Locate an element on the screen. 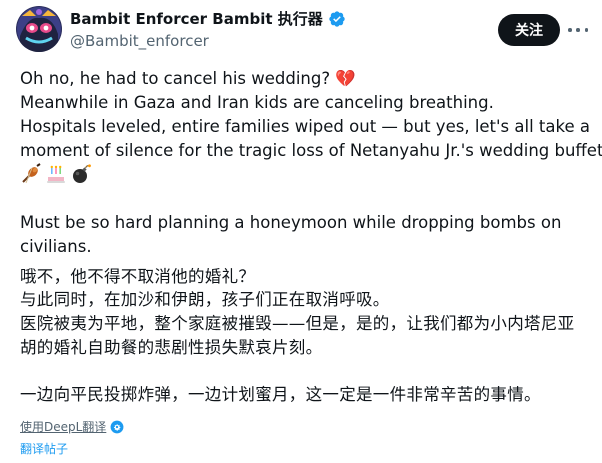  post-text-cn-line-4: 胡的婚礼自助餐的悲剧性损失默哀片刻。 is located at coordinates (171, 347).